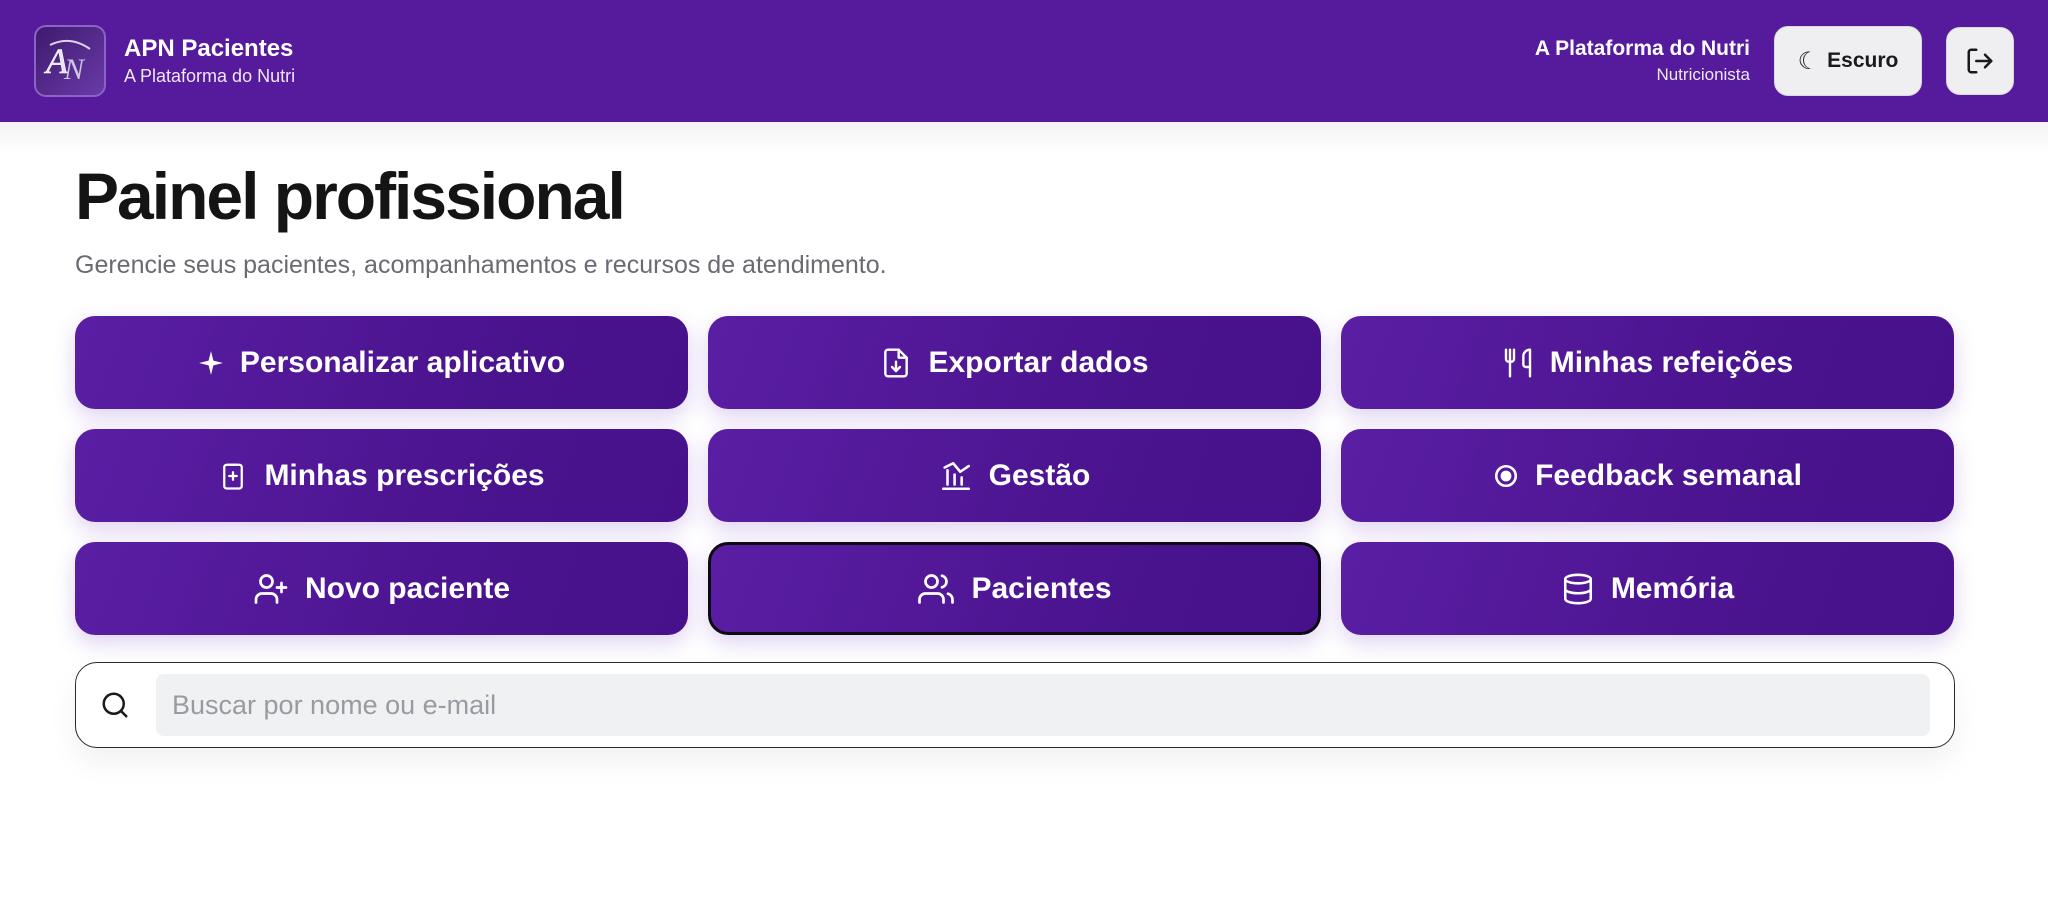  I want to click on memory-button: Memória, so click(1647, 588).